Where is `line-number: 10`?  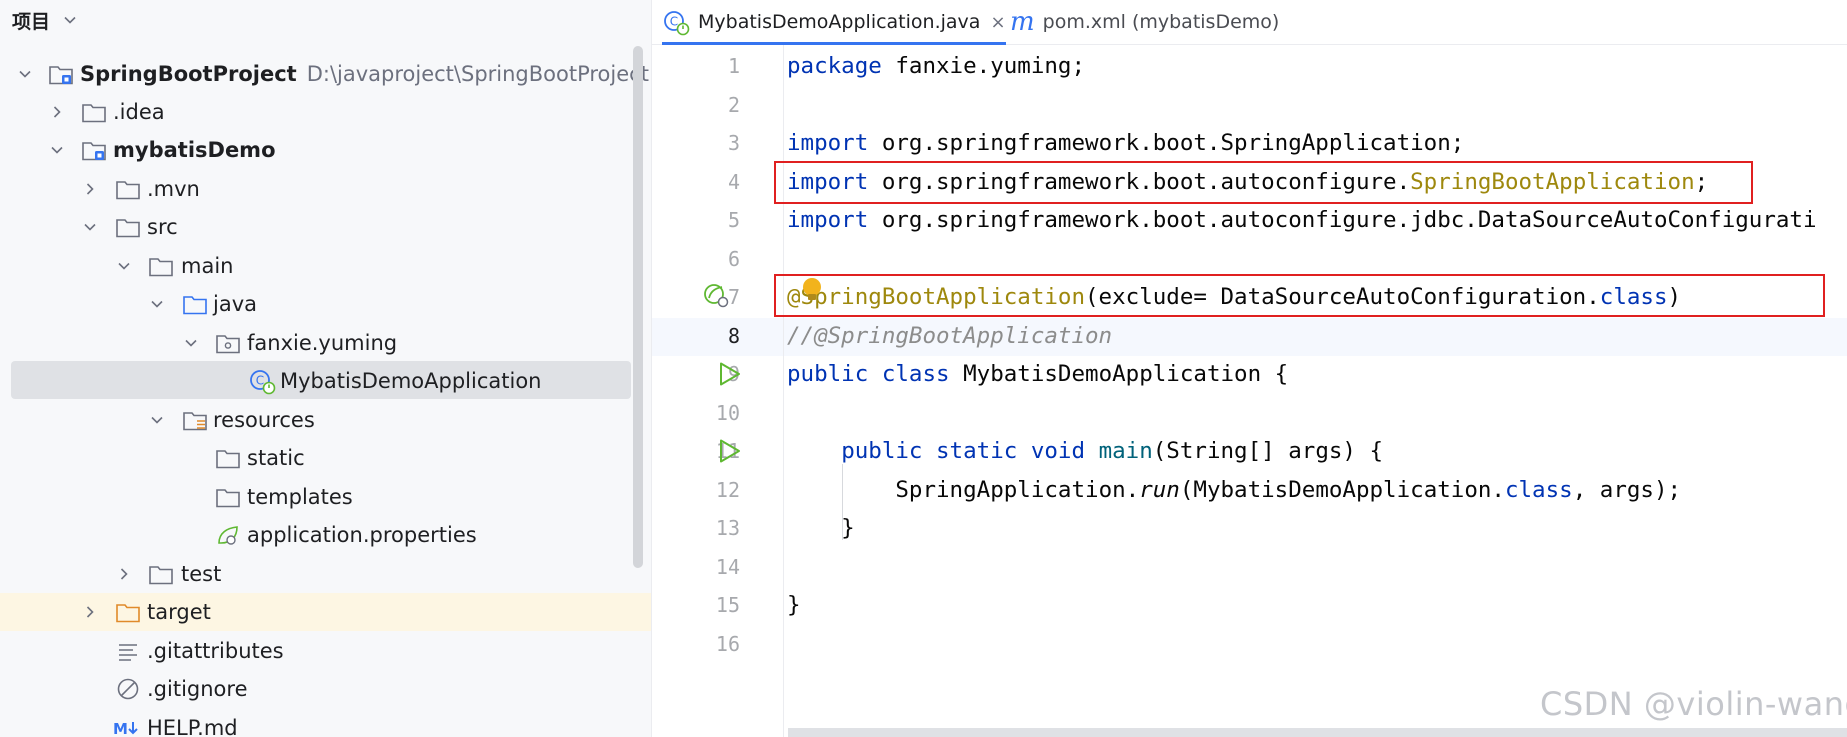
line-number: 10 is located at coordinates (727, 413).